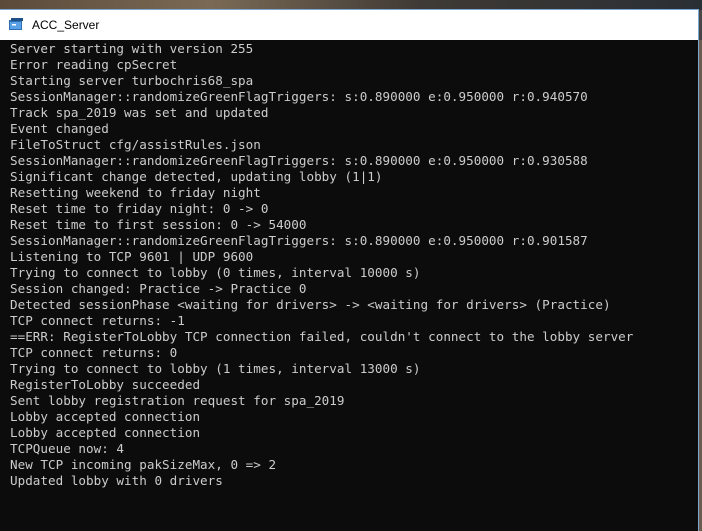 The height and width of the screenshot is (531, 702). Describe the element at coordinates (158, 288) in the screenshot. I see `console-line: Session changed: Practice -> Practice 0` at that location.